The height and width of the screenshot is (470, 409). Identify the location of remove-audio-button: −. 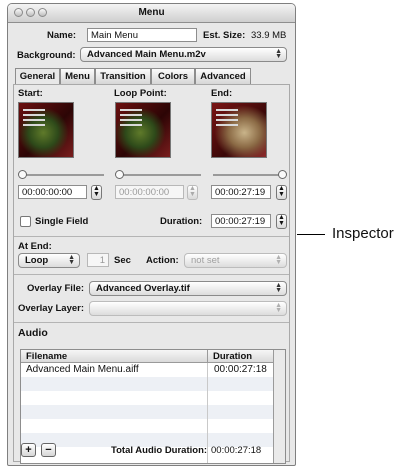
(48, 450).